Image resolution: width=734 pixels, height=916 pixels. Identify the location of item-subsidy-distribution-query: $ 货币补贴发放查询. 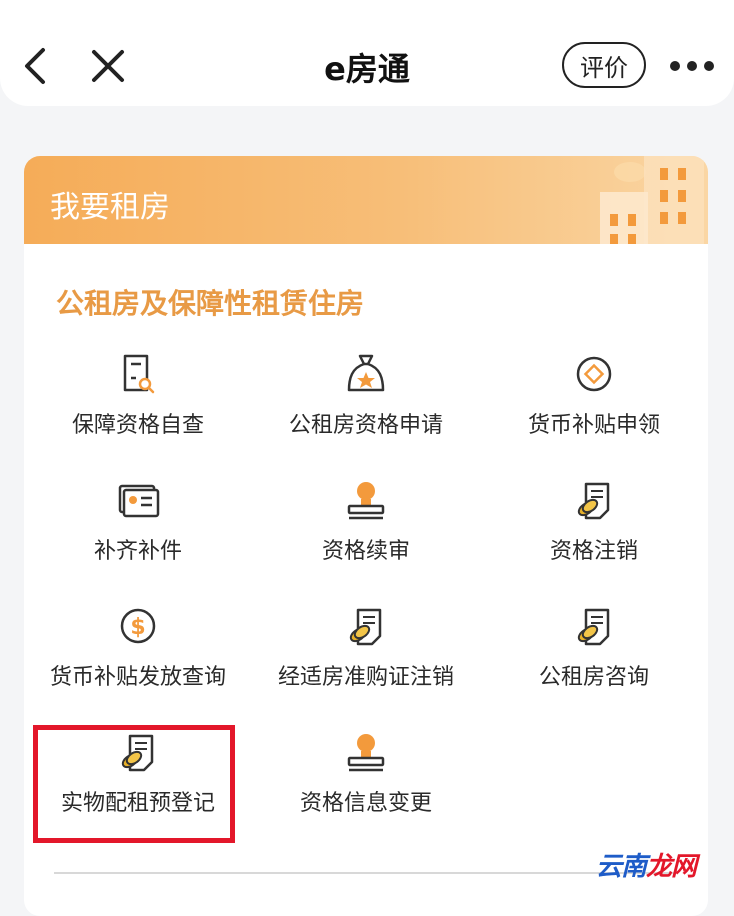
(138, 649).